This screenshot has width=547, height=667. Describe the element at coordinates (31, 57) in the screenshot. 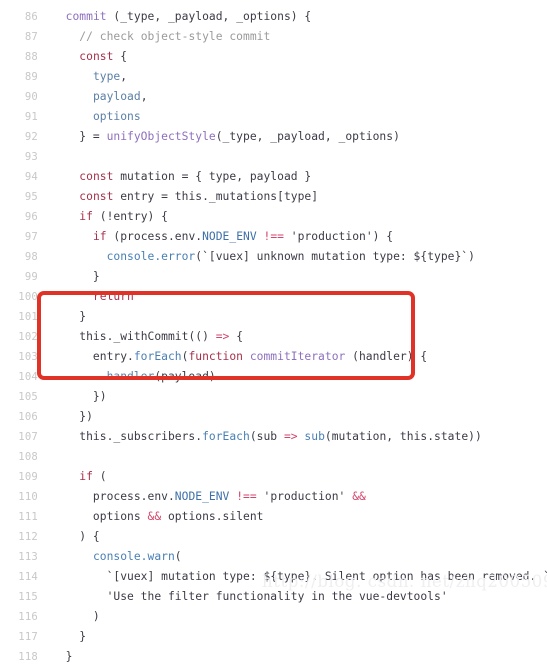

I see `line-number: 88` at that location.